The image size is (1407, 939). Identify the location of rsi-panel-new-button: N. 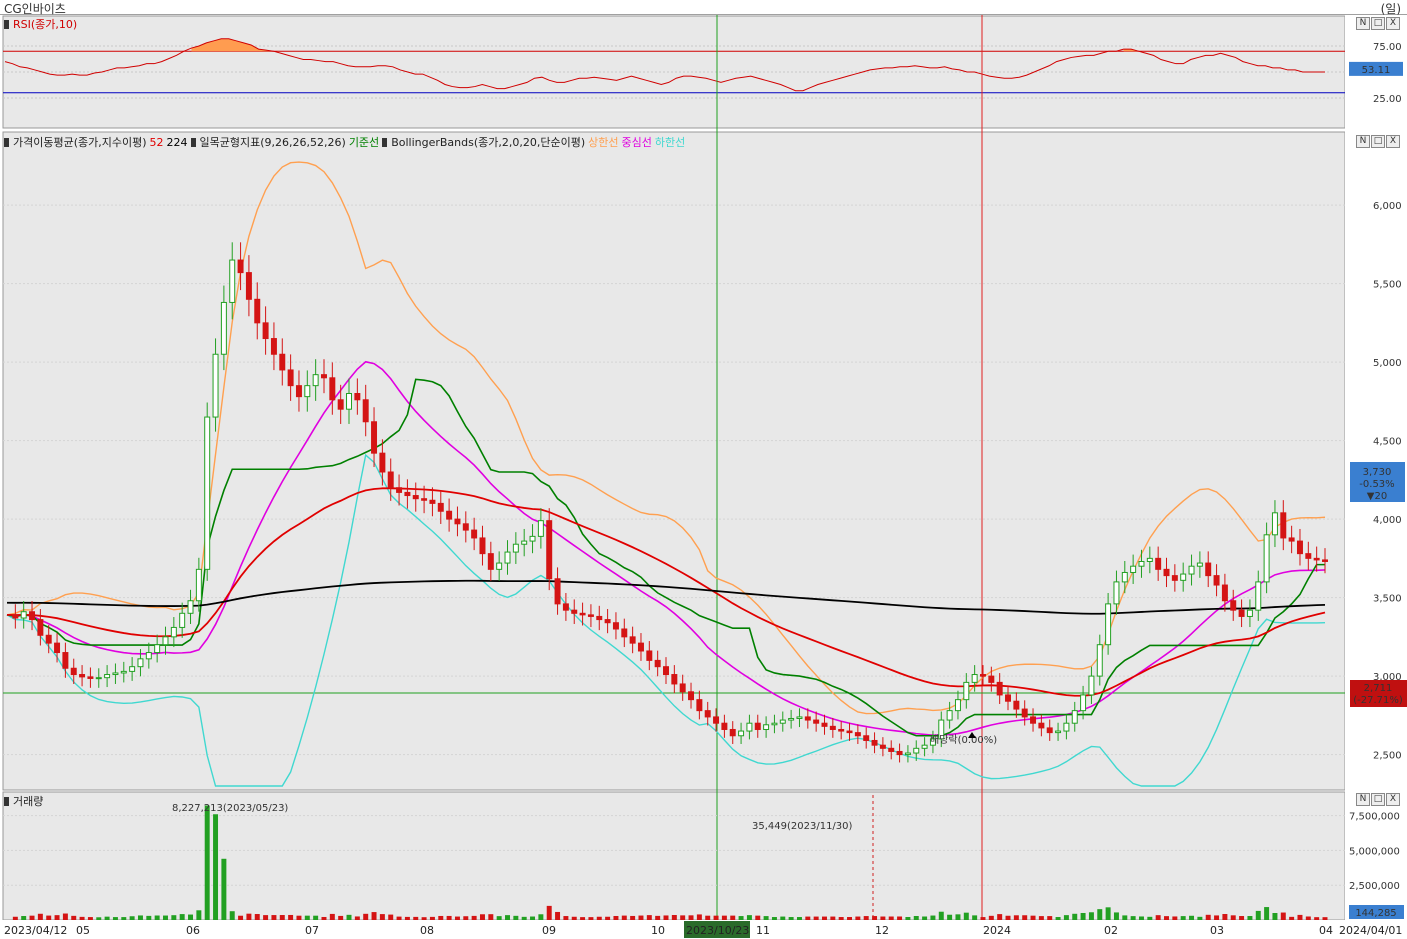
(1363, 23).